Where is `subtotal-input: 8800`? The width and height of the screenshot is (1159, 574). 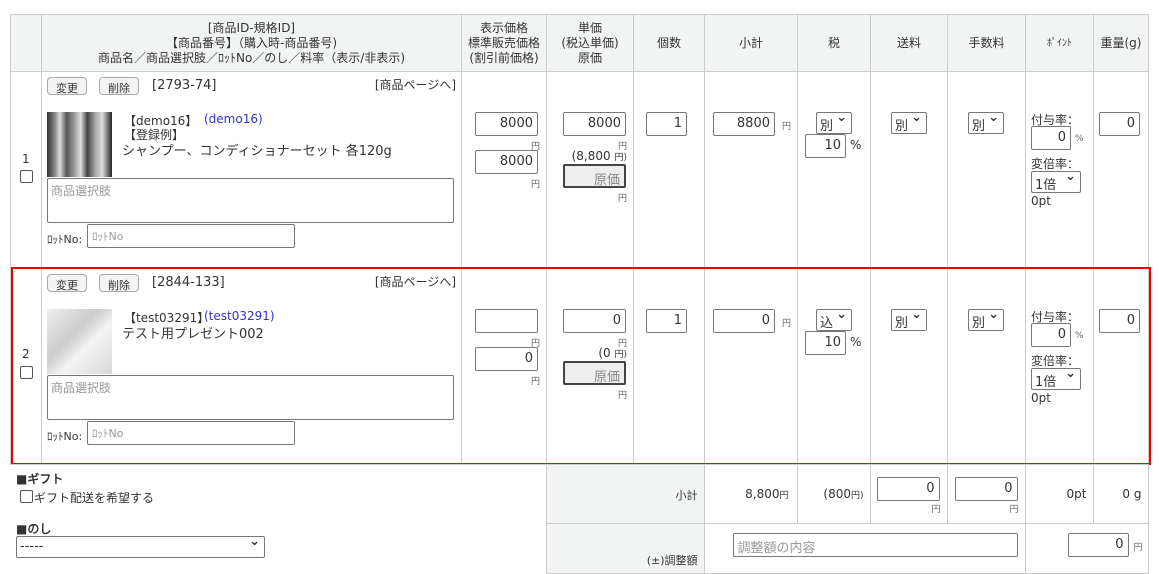 subtotal-input: 8800 is located at coordinates (744, 124).